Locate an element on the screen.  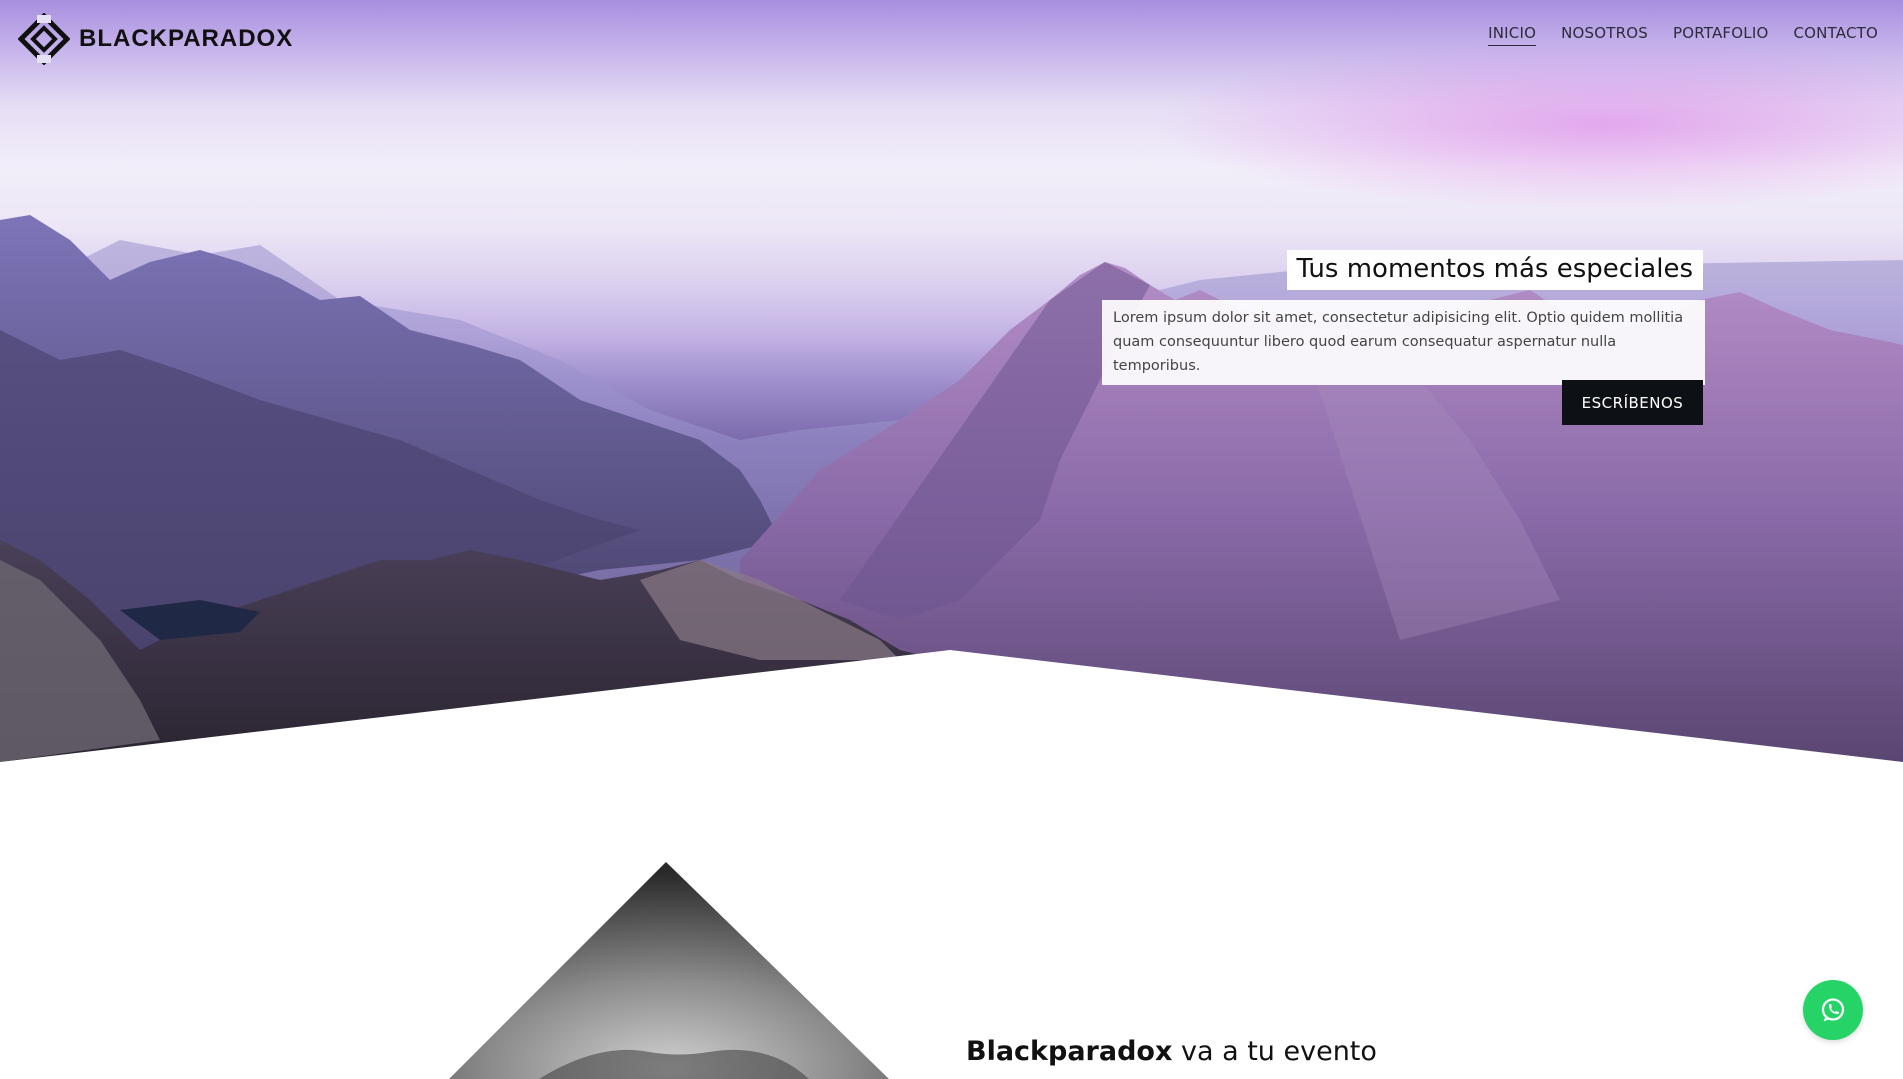
section-heading: Blackparadox va a tu evento is located at coordinates (1171, 1051).